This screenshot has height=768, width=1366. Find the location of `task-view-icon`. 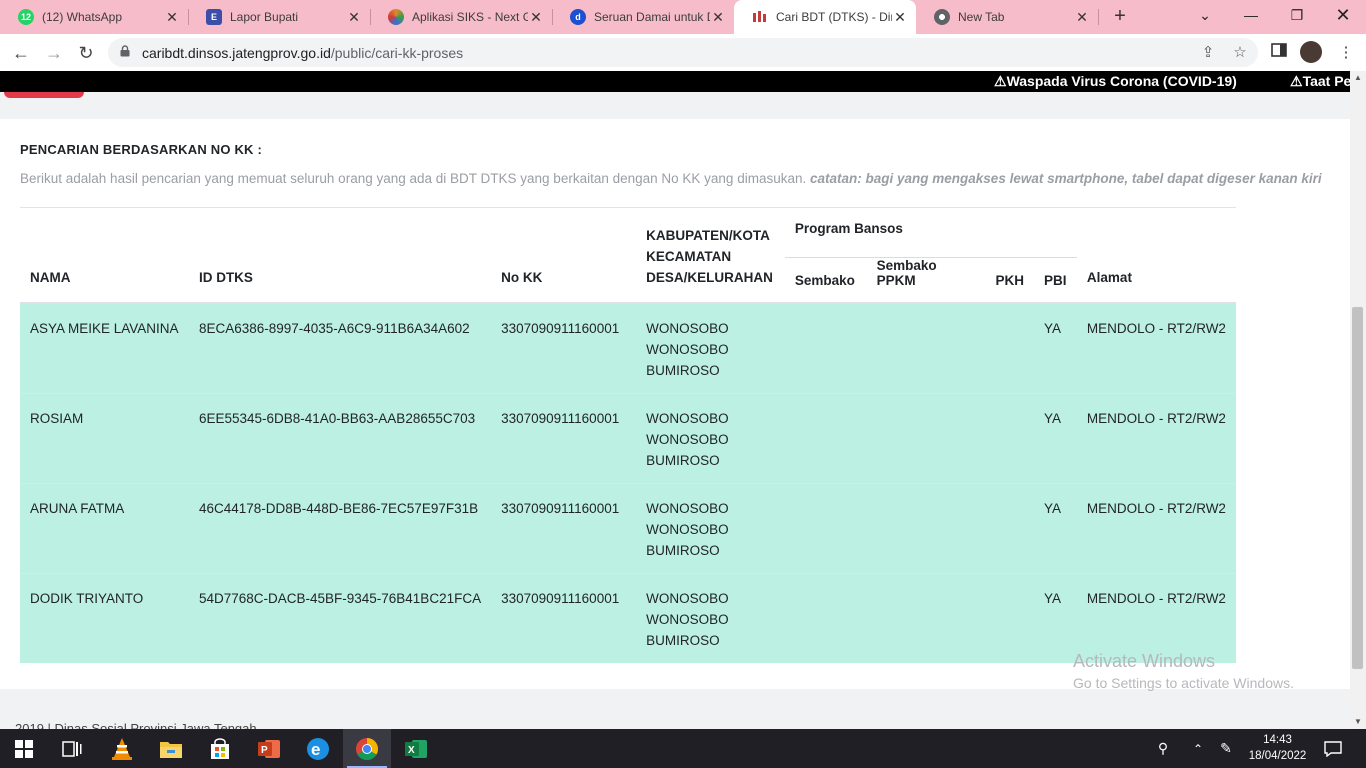

task-view-icon is located at coordinates (72, 748).